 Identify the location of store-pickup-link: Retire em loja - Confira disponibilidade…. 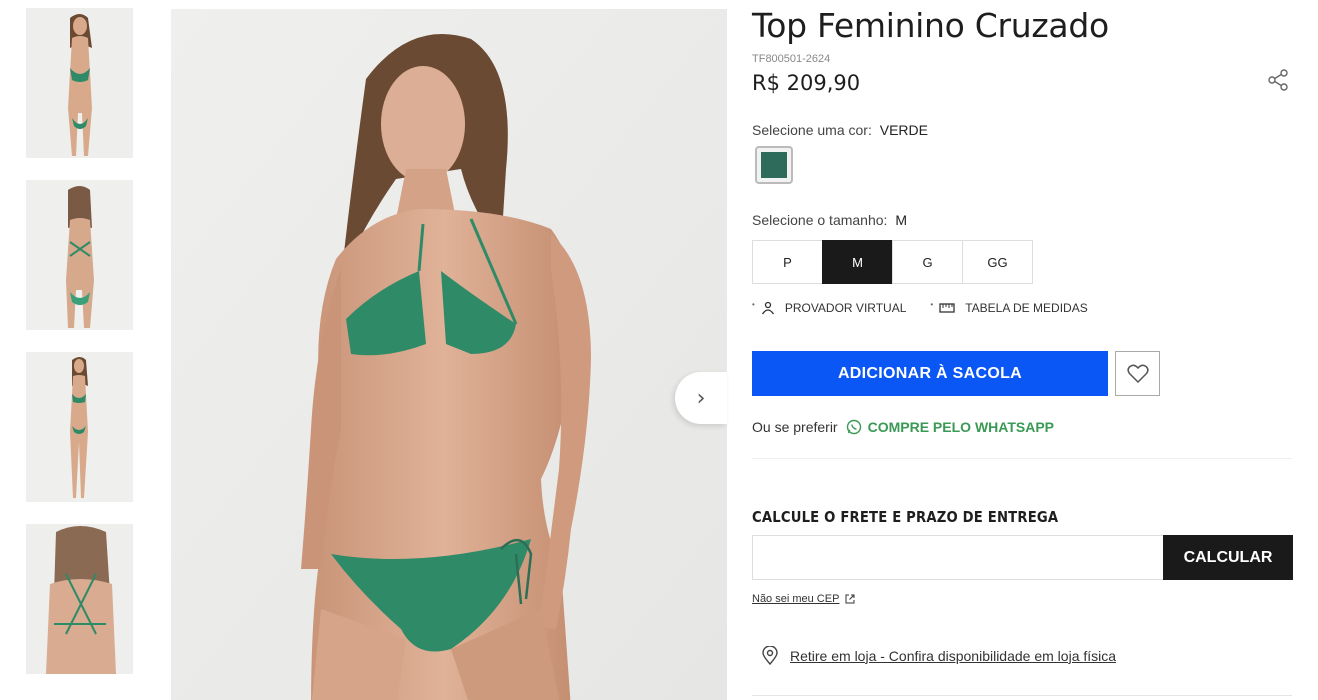
(953, 656).